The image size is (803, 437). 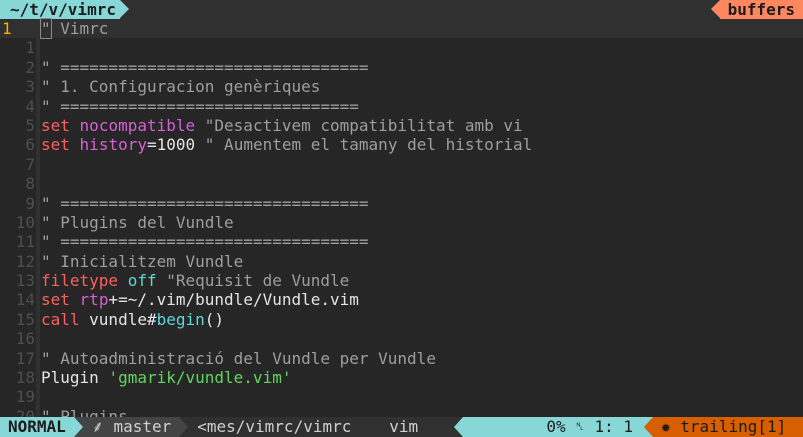 I want to click on line-number: 12, so click(x=25, y=261).